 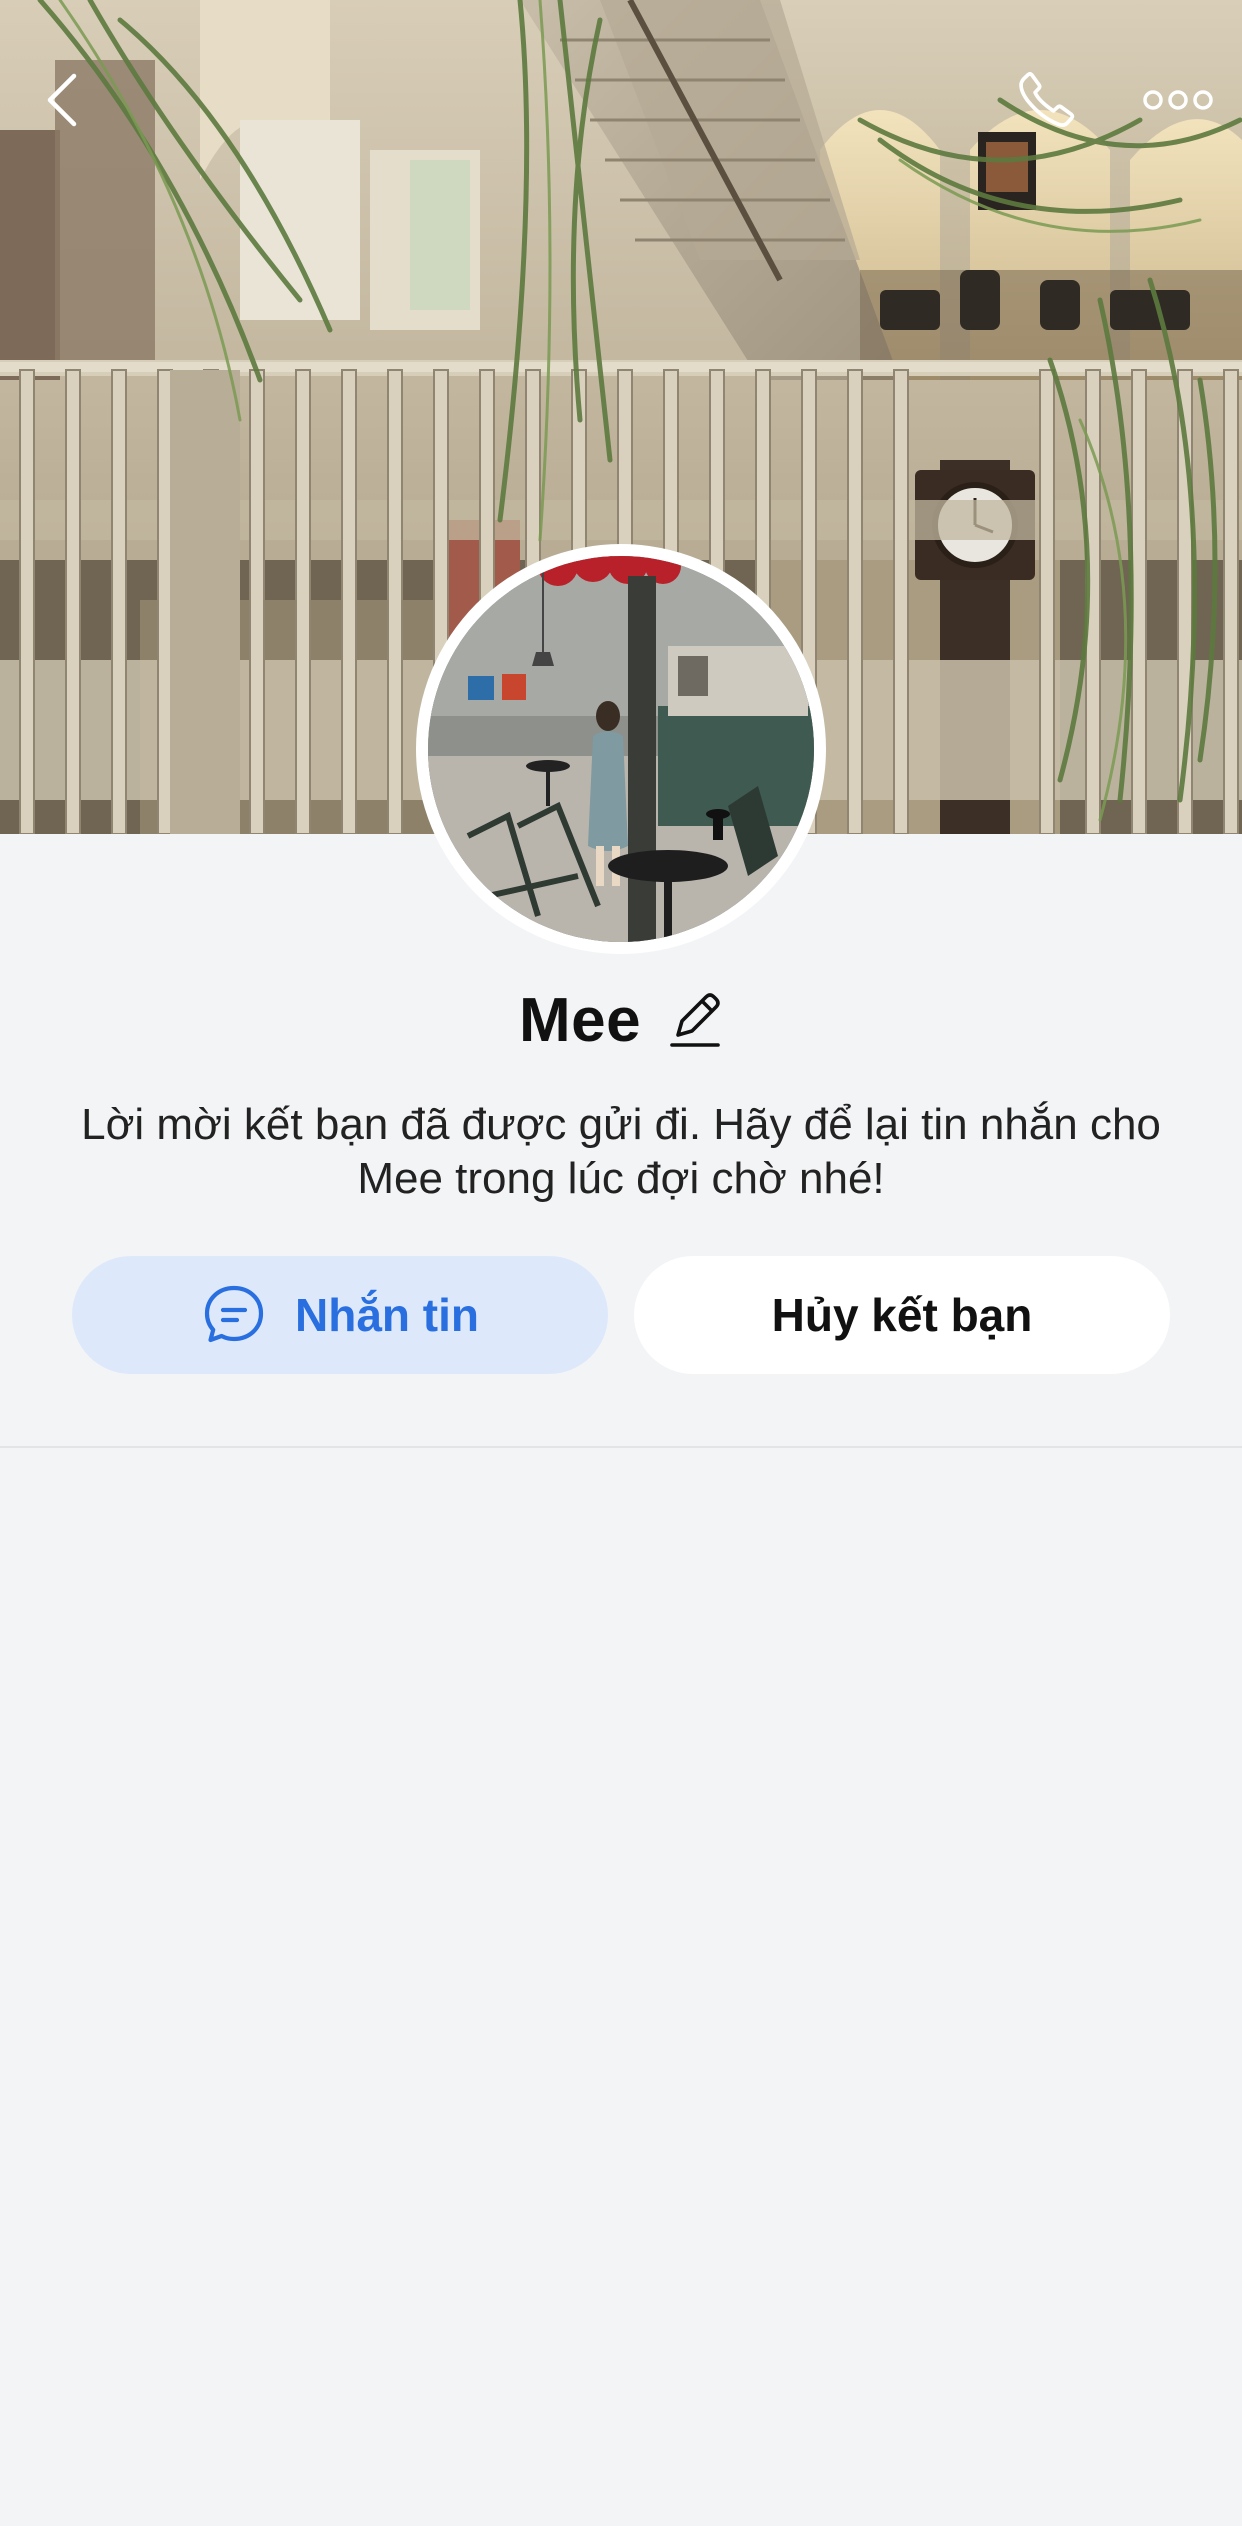 I want to click on phone-icon, so click(x=1047, y=99).